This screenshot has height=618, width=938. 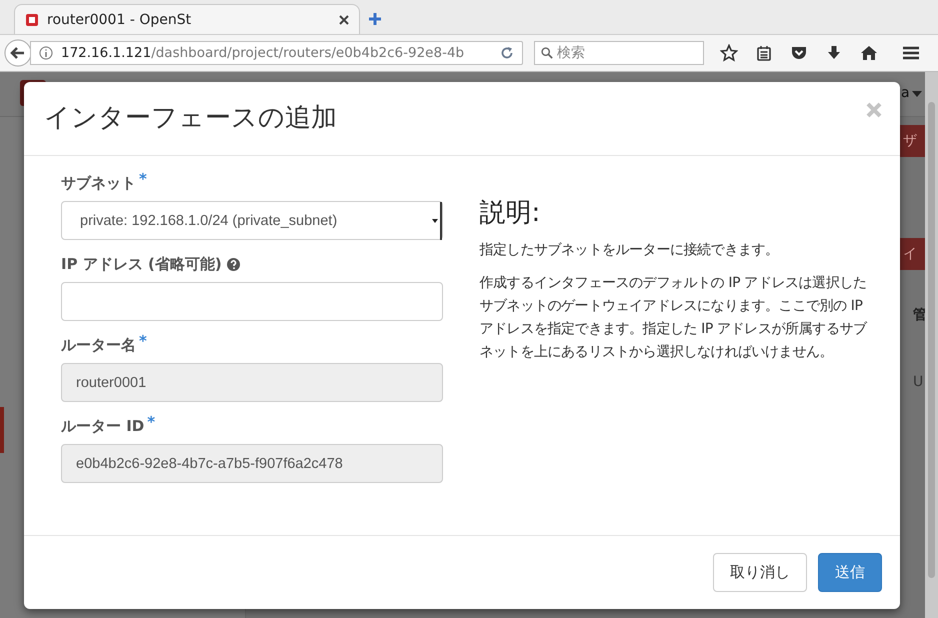 What do you see at coordinates (263, 53) in the screenshot?
I see `url-text: 172.16.1.121/dashboard/project/routers/e0b4b2c6-92e8-4b` at bounding box center [263, 53].